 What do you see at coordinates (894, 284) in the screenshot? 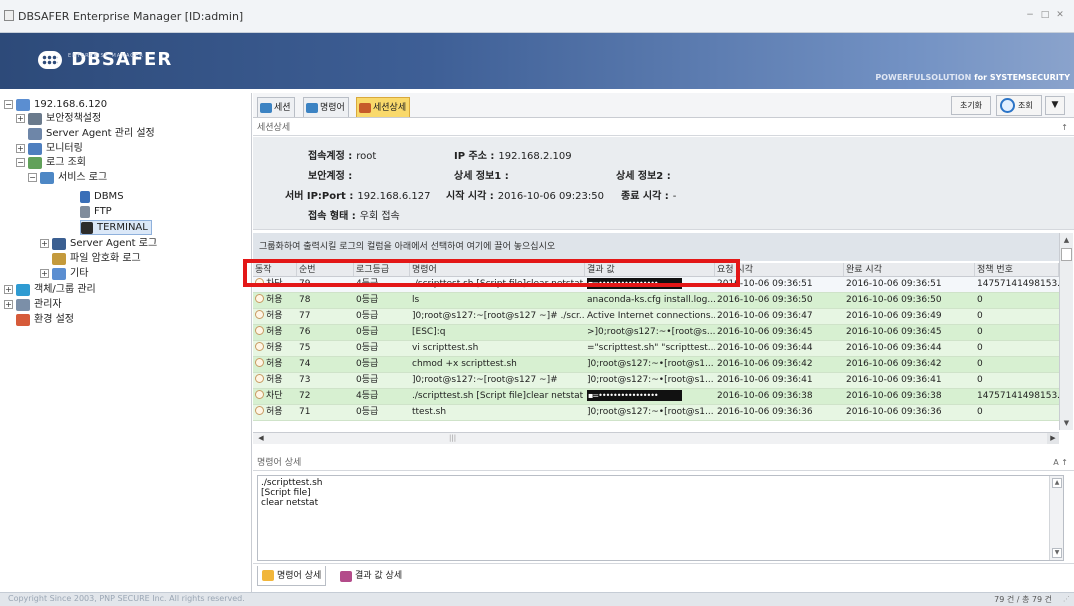
I see `cell-done: 2016-10-06 09:36:51` at bounding box center [894, 284].